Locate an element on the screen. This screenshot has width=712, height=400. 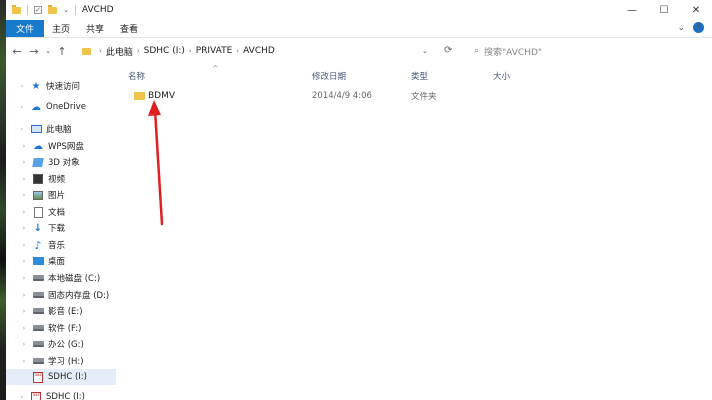
annotation-arrow is located at coordinates (156, 163).